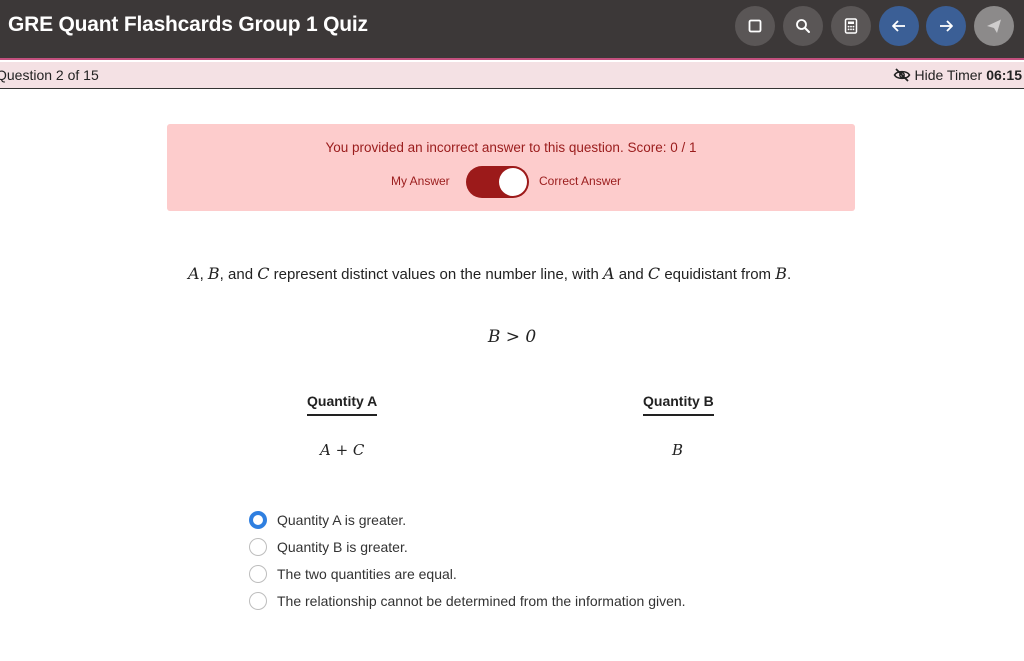  I want to click on question-counter: Question 2 of 15, so click(49, 75).